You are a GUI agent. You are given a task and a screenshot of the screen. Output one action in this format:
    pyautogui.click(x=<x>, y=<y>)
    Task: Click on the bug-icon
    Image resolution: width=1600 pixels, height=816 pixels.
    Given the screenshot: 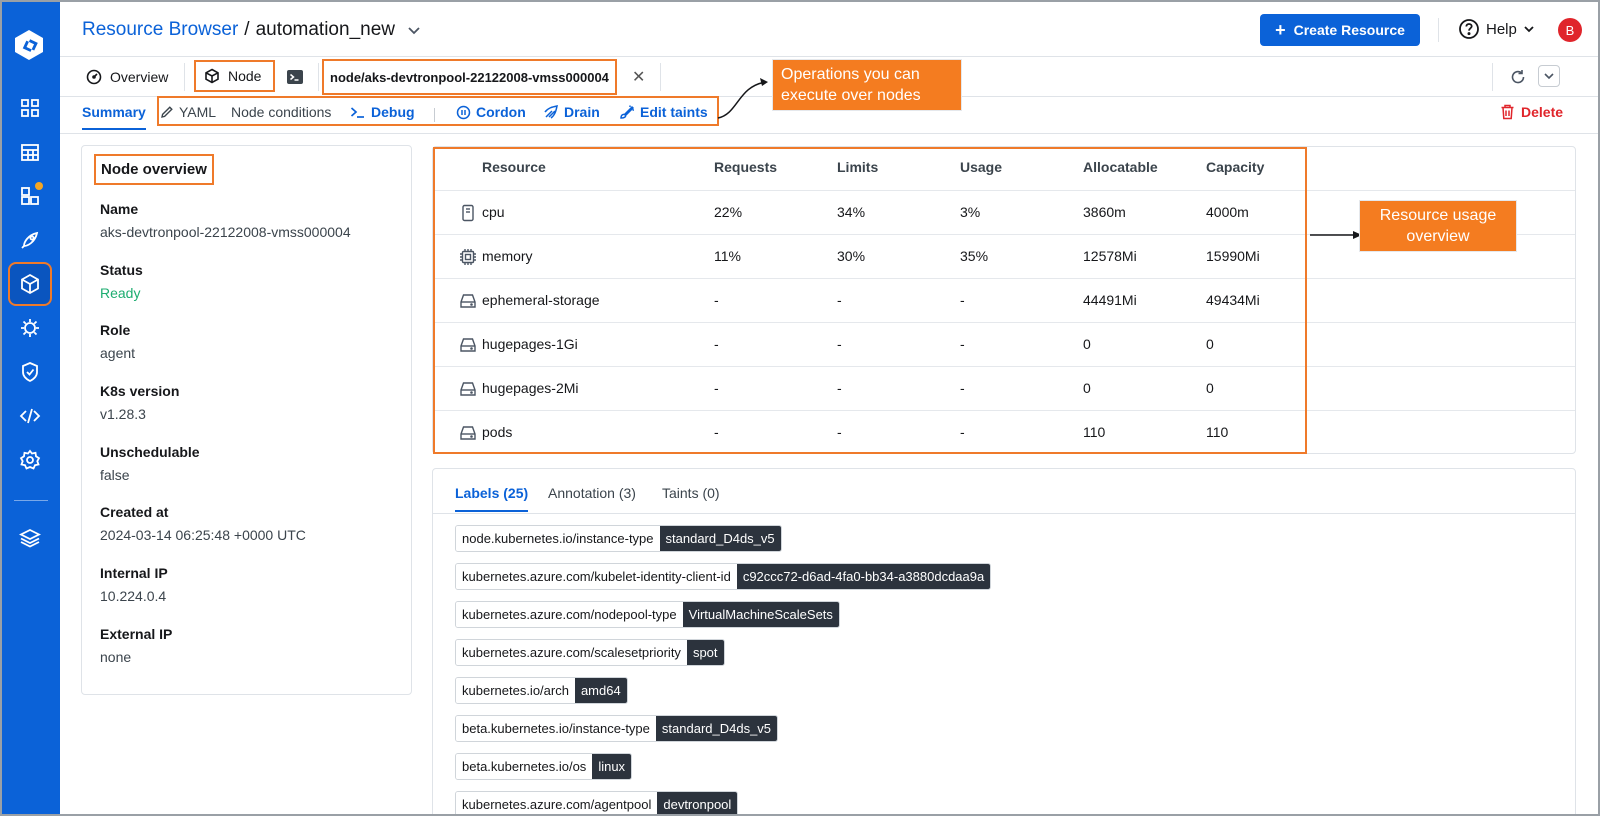 What is the action you would take?
    pyautogui.click(x=30, y=328)
    